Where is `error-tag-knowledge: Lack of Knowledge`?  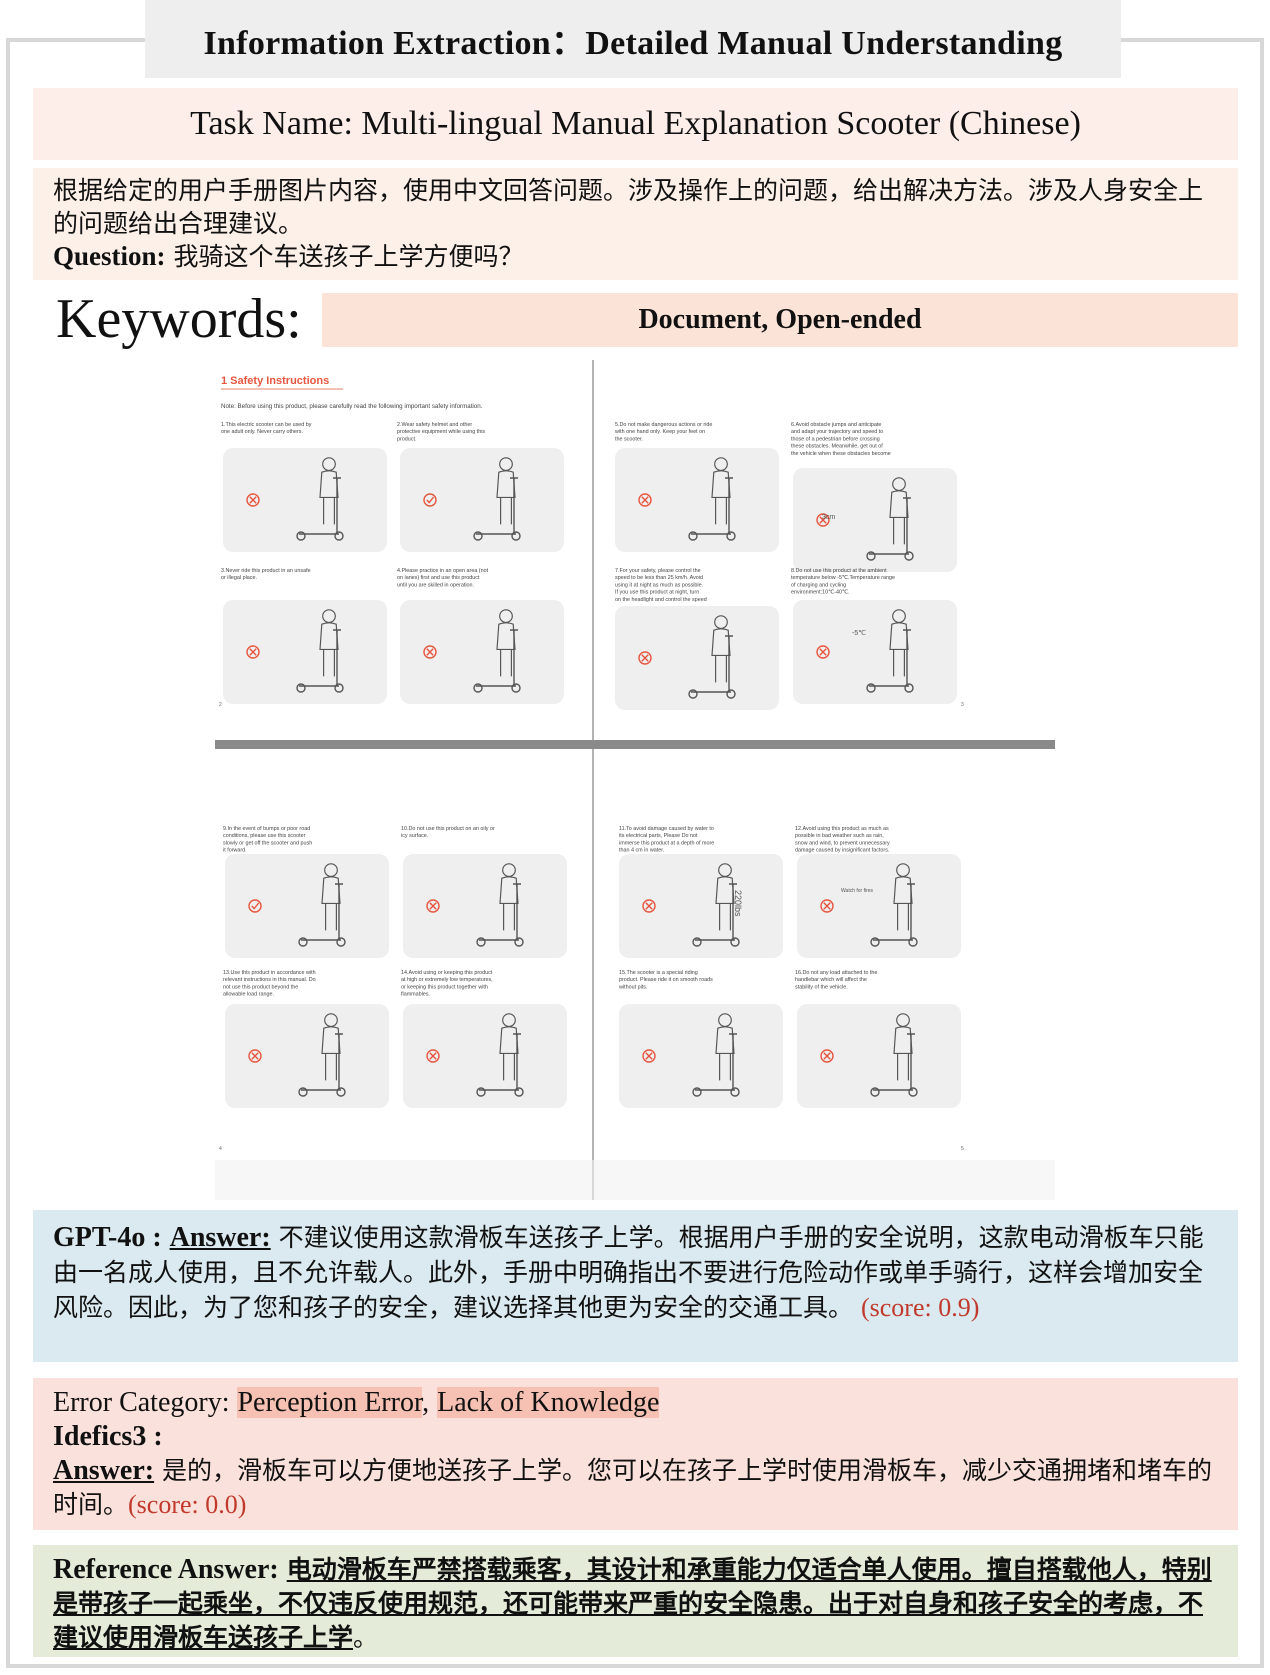
error-tag-knowledge: Lack of Knowledge is located at coordinates (548, 1402).